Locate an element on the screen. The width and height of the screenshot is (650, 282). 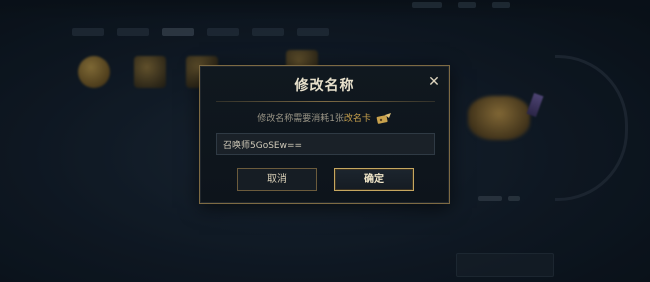
name-input is located at coordinates (325, 144).